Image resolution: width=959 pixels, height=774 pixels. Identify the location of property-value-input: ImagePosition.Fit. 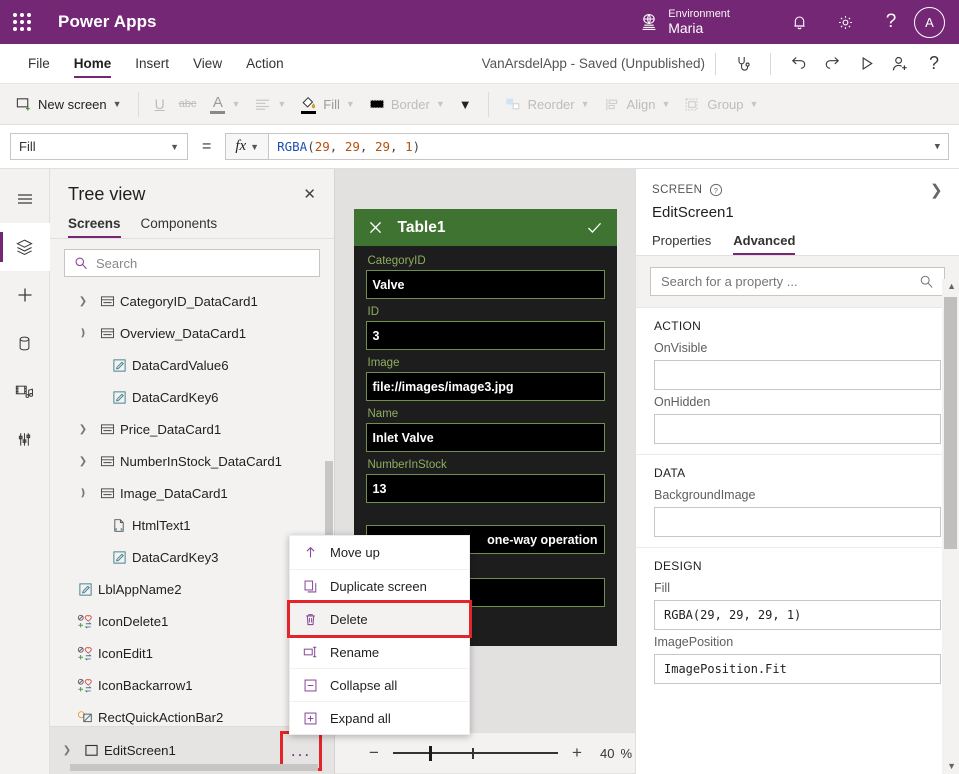
(797, 669).